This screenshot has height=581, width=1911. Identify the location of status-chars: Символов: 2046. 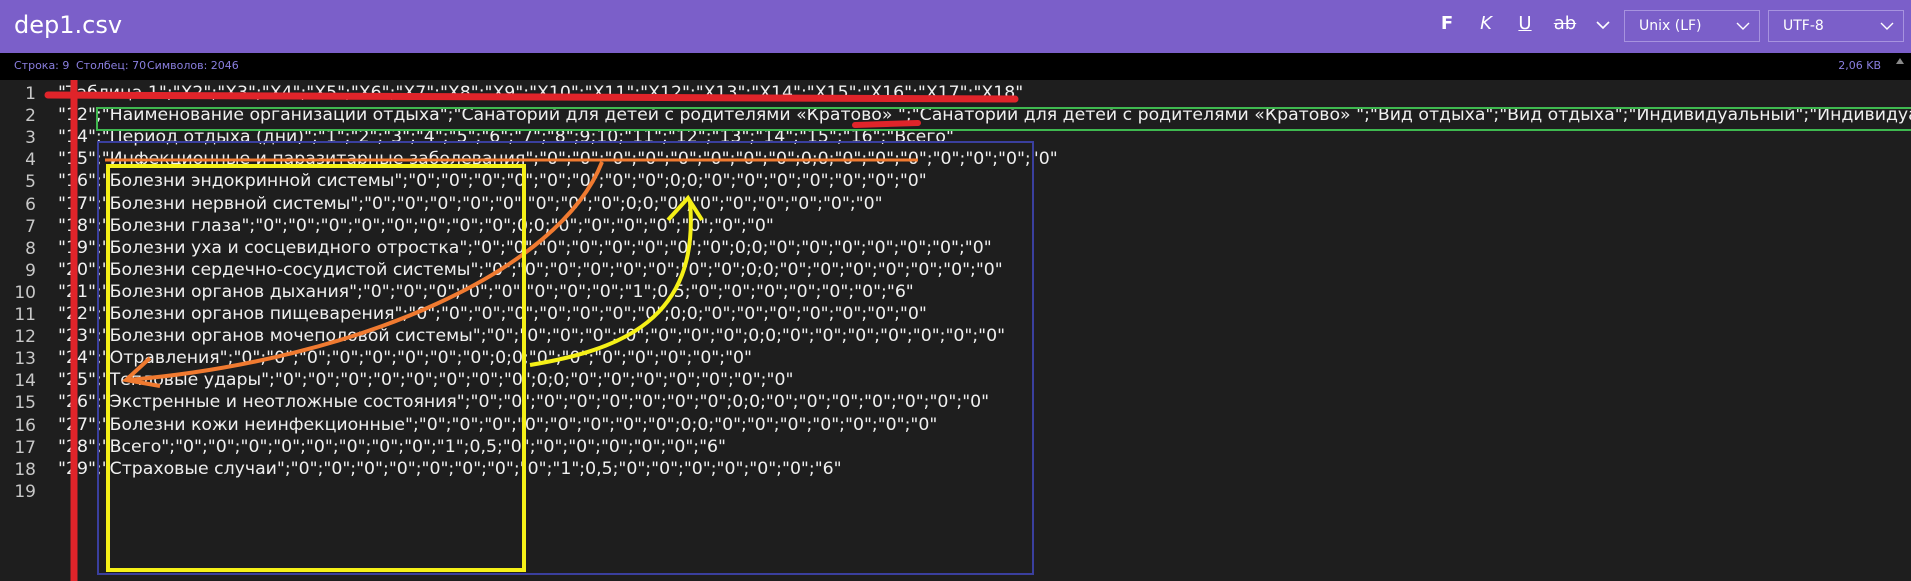
(193, 65).